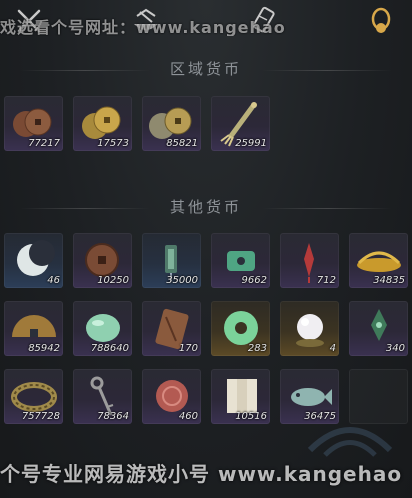 This screenshot has width=412, height=498. Describe the element at coordinates (378, 260) in the screenshot. I see `currency-slot: 34835` at that location.